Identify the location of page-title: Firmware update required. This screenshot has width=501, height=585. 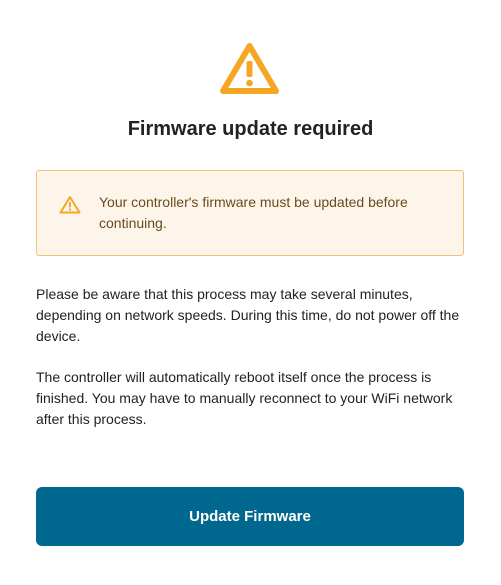
(250, 129).